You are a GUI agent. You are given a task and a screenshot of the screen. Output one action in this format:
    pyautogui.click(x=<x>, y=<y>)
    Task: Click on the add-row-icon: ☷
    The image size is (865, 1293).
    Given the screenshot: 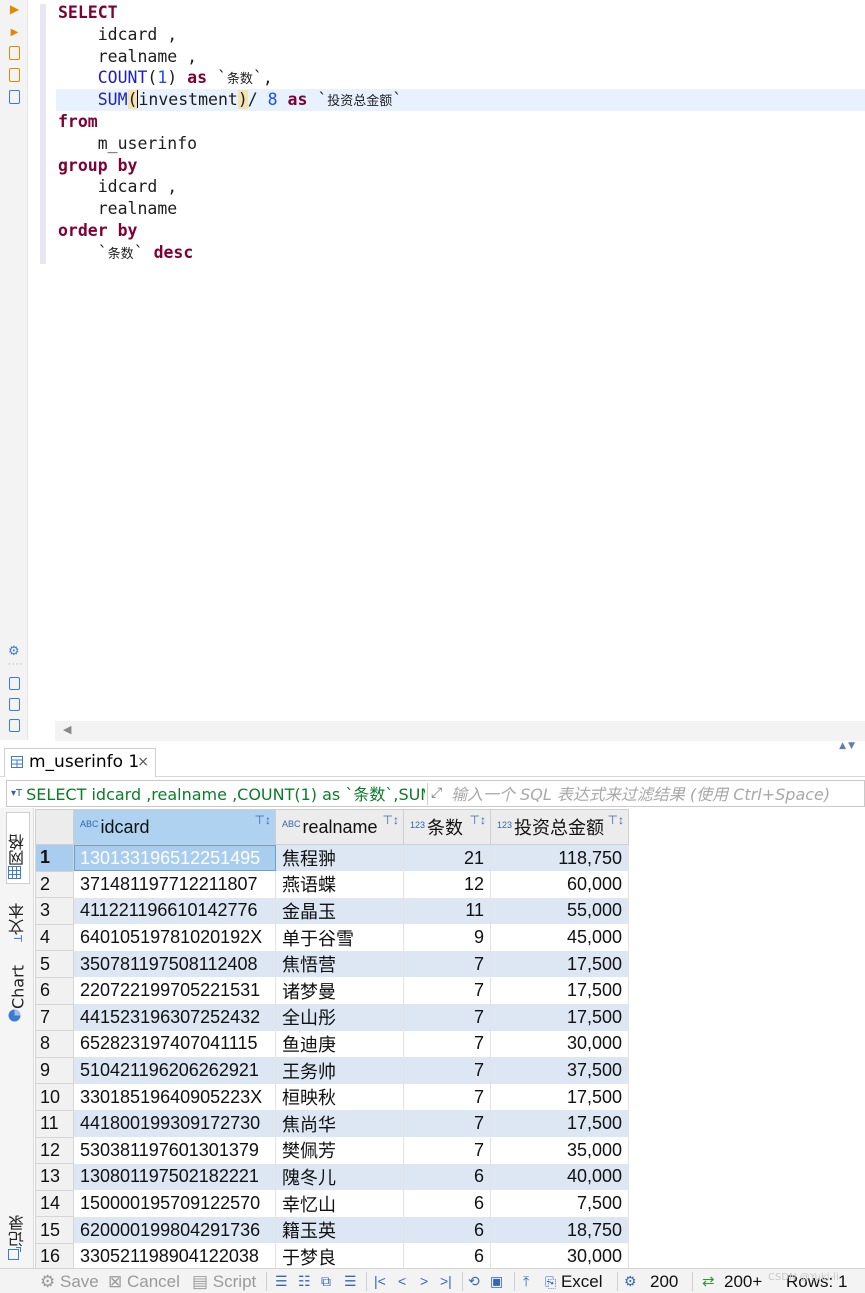 What is the action you would take?
    pyautogui.click(x=304, y=1281)
    